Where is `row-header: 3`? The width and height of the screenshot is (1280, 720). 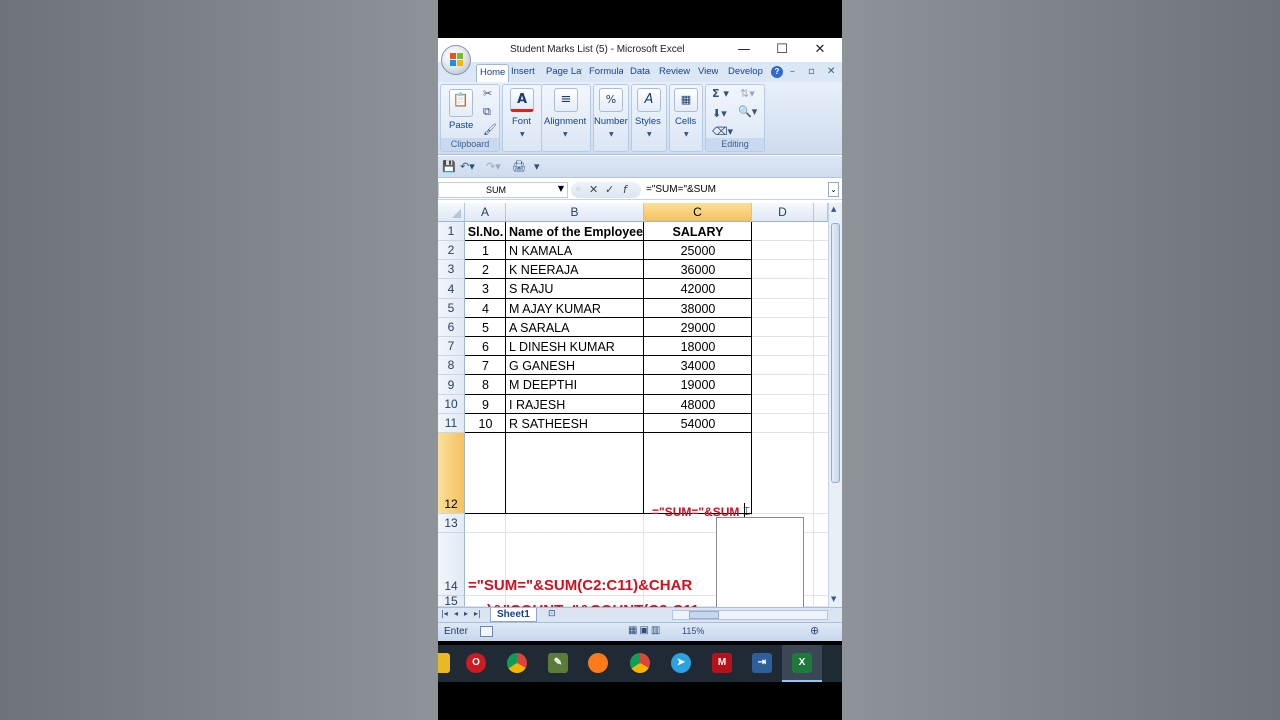 row-header: 3 is located at coordinates (451, 269).